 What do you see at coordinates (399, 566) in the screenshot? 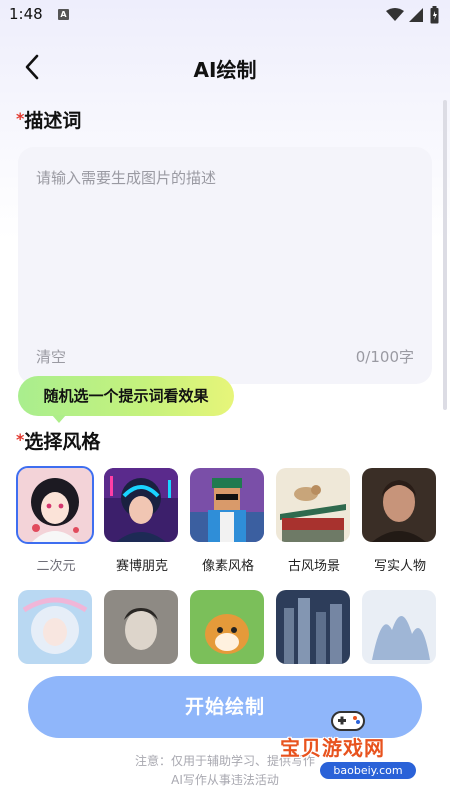
I see `style-label-realistic: 写实人物` at bounding box center [399, 566].